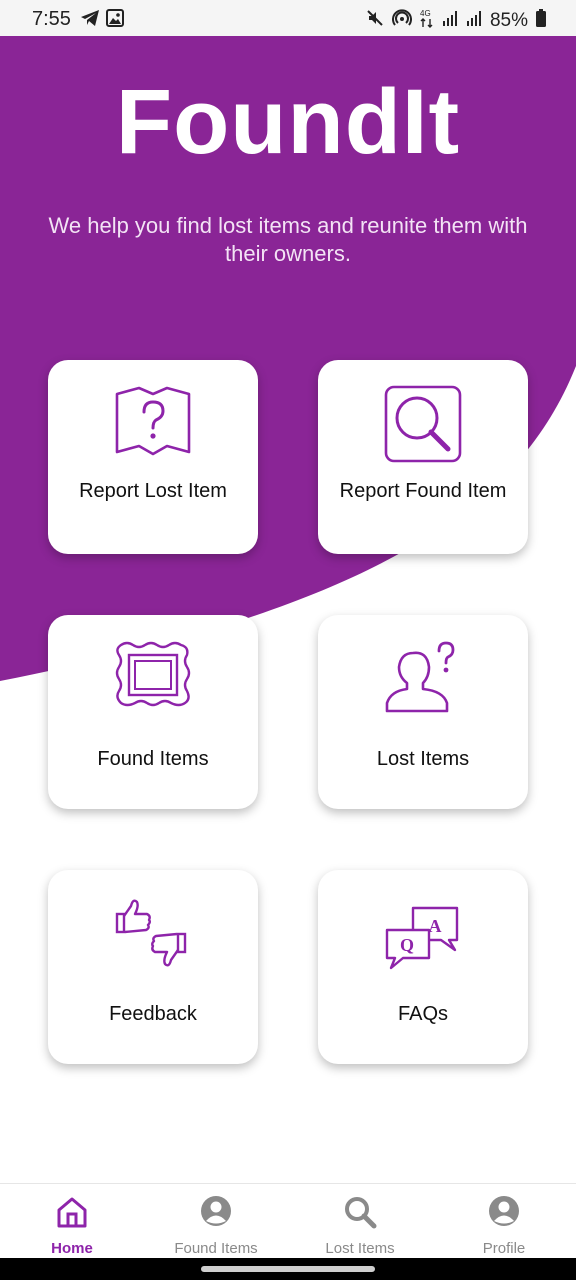  I want to click on nav-label: Home, so click(72, 1248).